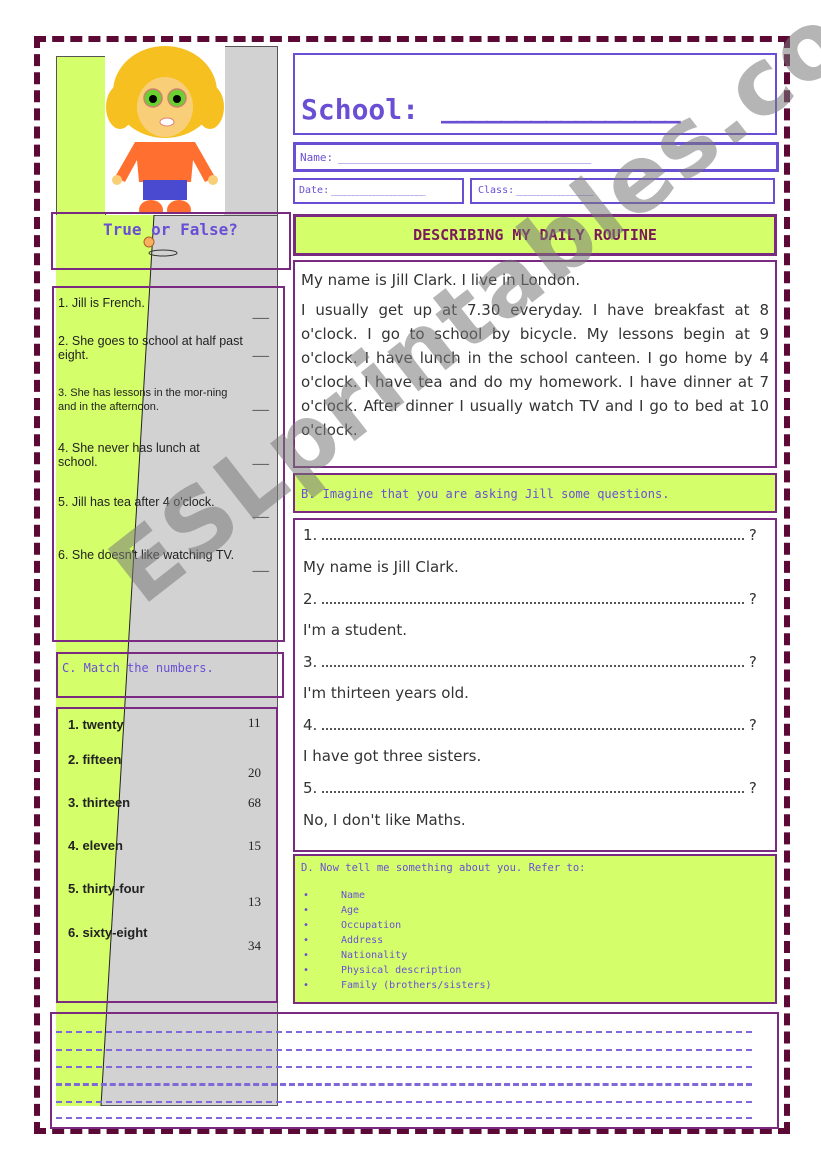  I want to click on bullet-item: • Occupation, so click(352, 925).